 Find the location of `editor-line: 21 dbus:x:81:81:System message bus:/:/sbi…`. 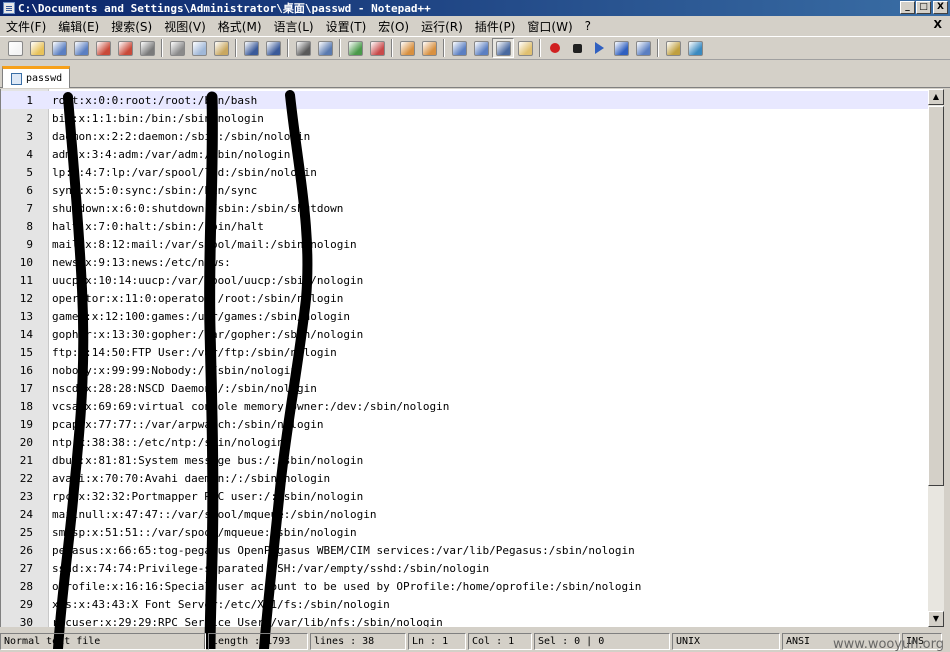

editor-line: 21 dbus:x:81:81:System message bus:/:/sbi… is located at coordinates (464, 460).